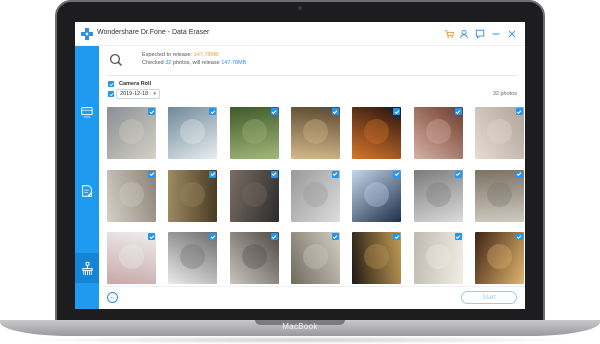  I want to click on photo-window-light-icon, so click(438, 256).